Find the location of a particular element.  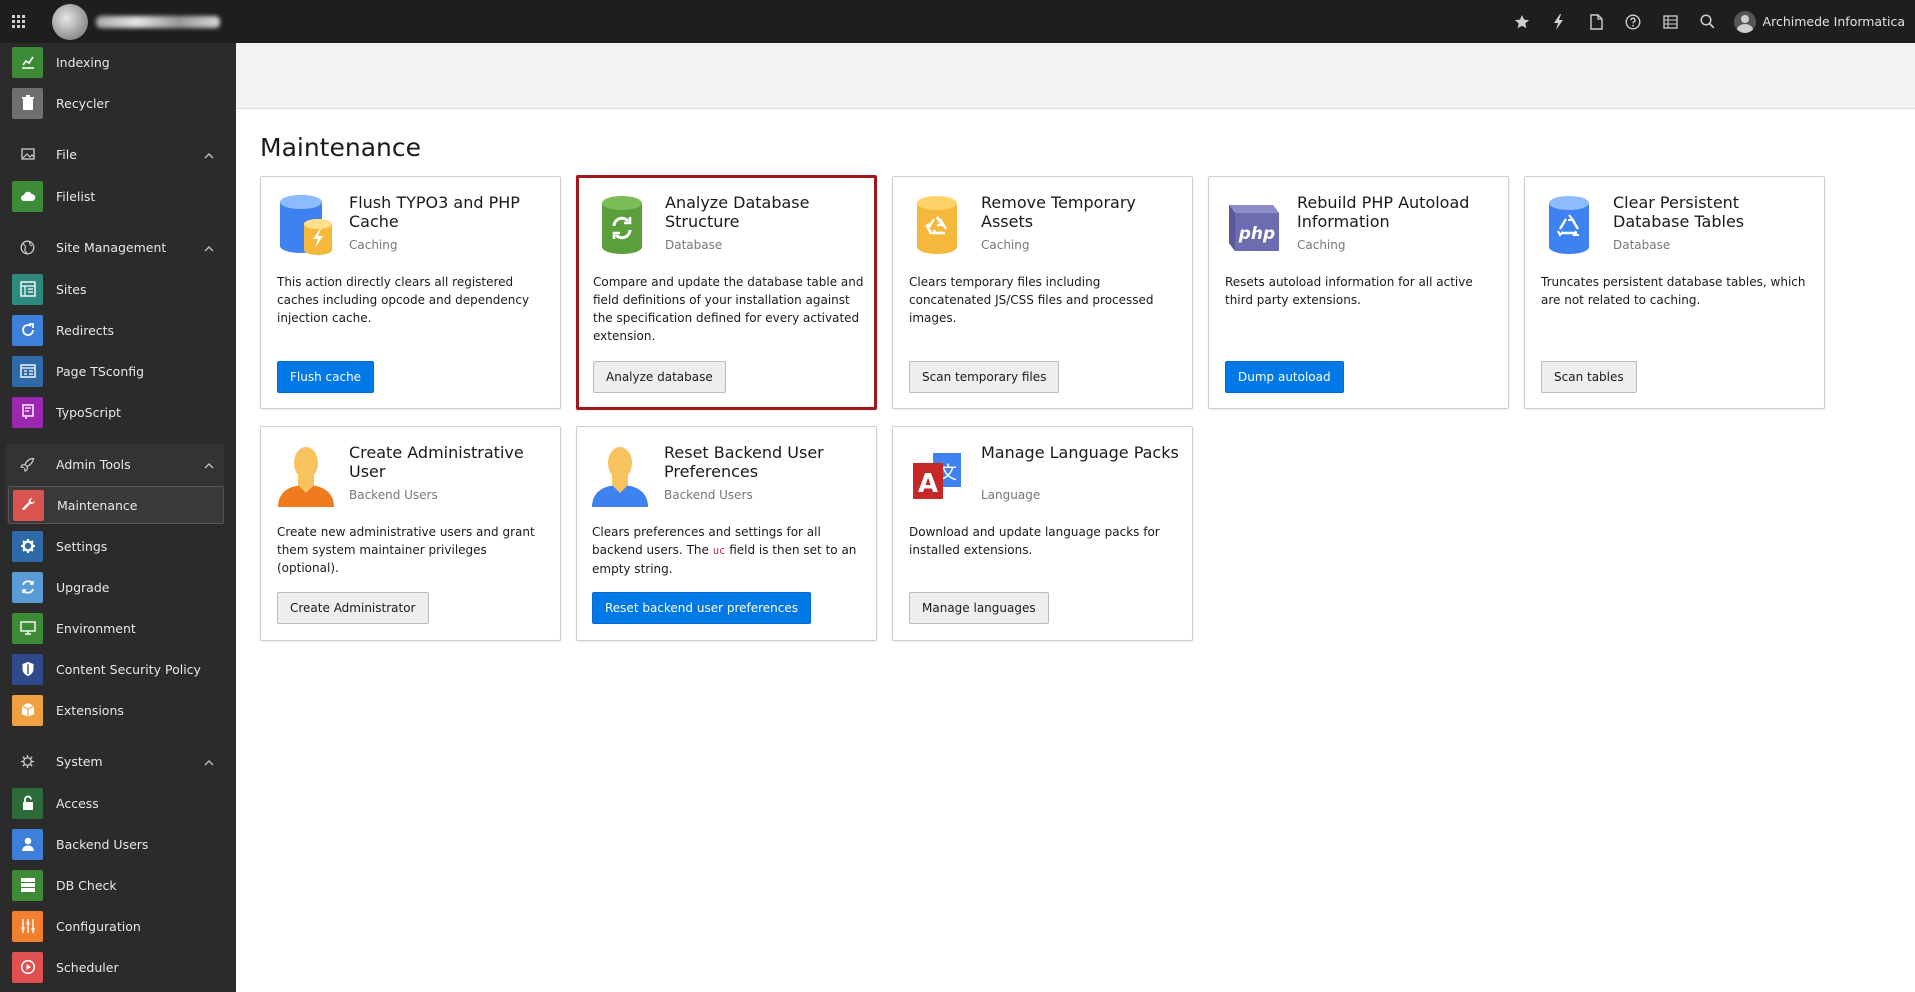

sidebar-group-admin-tools: Admin Tools is located at coordinates (116, 464).